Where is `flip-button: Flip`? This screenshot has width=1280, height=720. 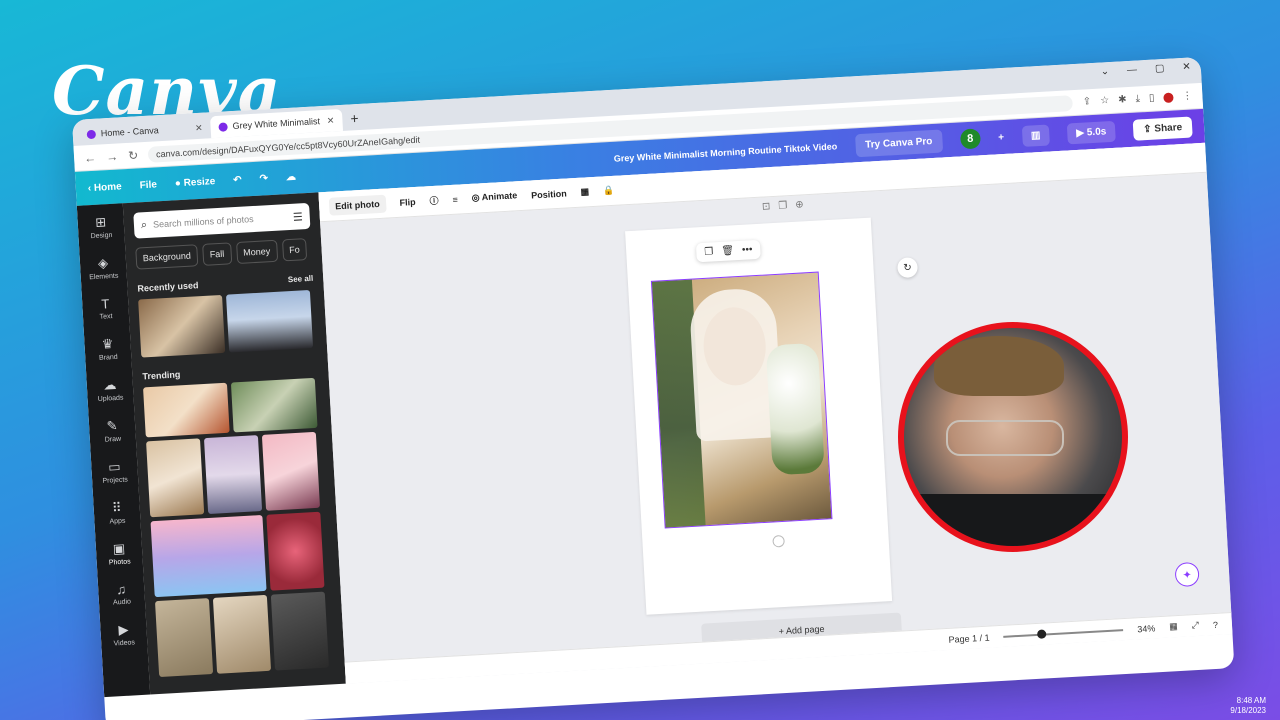 flip-button: Flip is located at coordinates (407, 201).